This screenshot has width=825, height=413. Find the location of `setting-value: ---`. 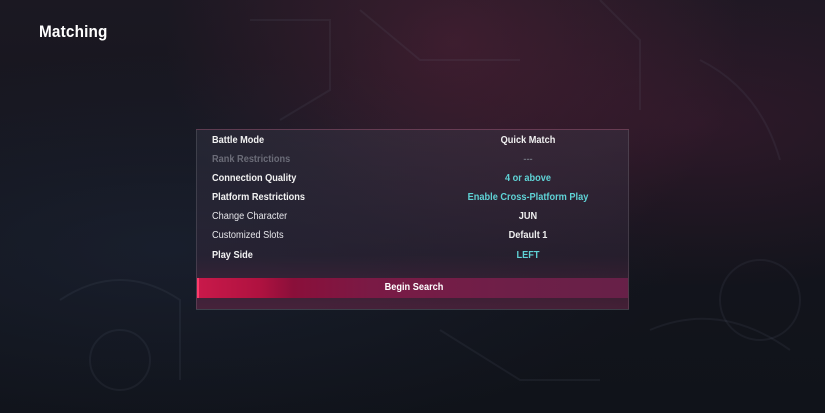

setting-value: --- is located at coordinates (528, 159).